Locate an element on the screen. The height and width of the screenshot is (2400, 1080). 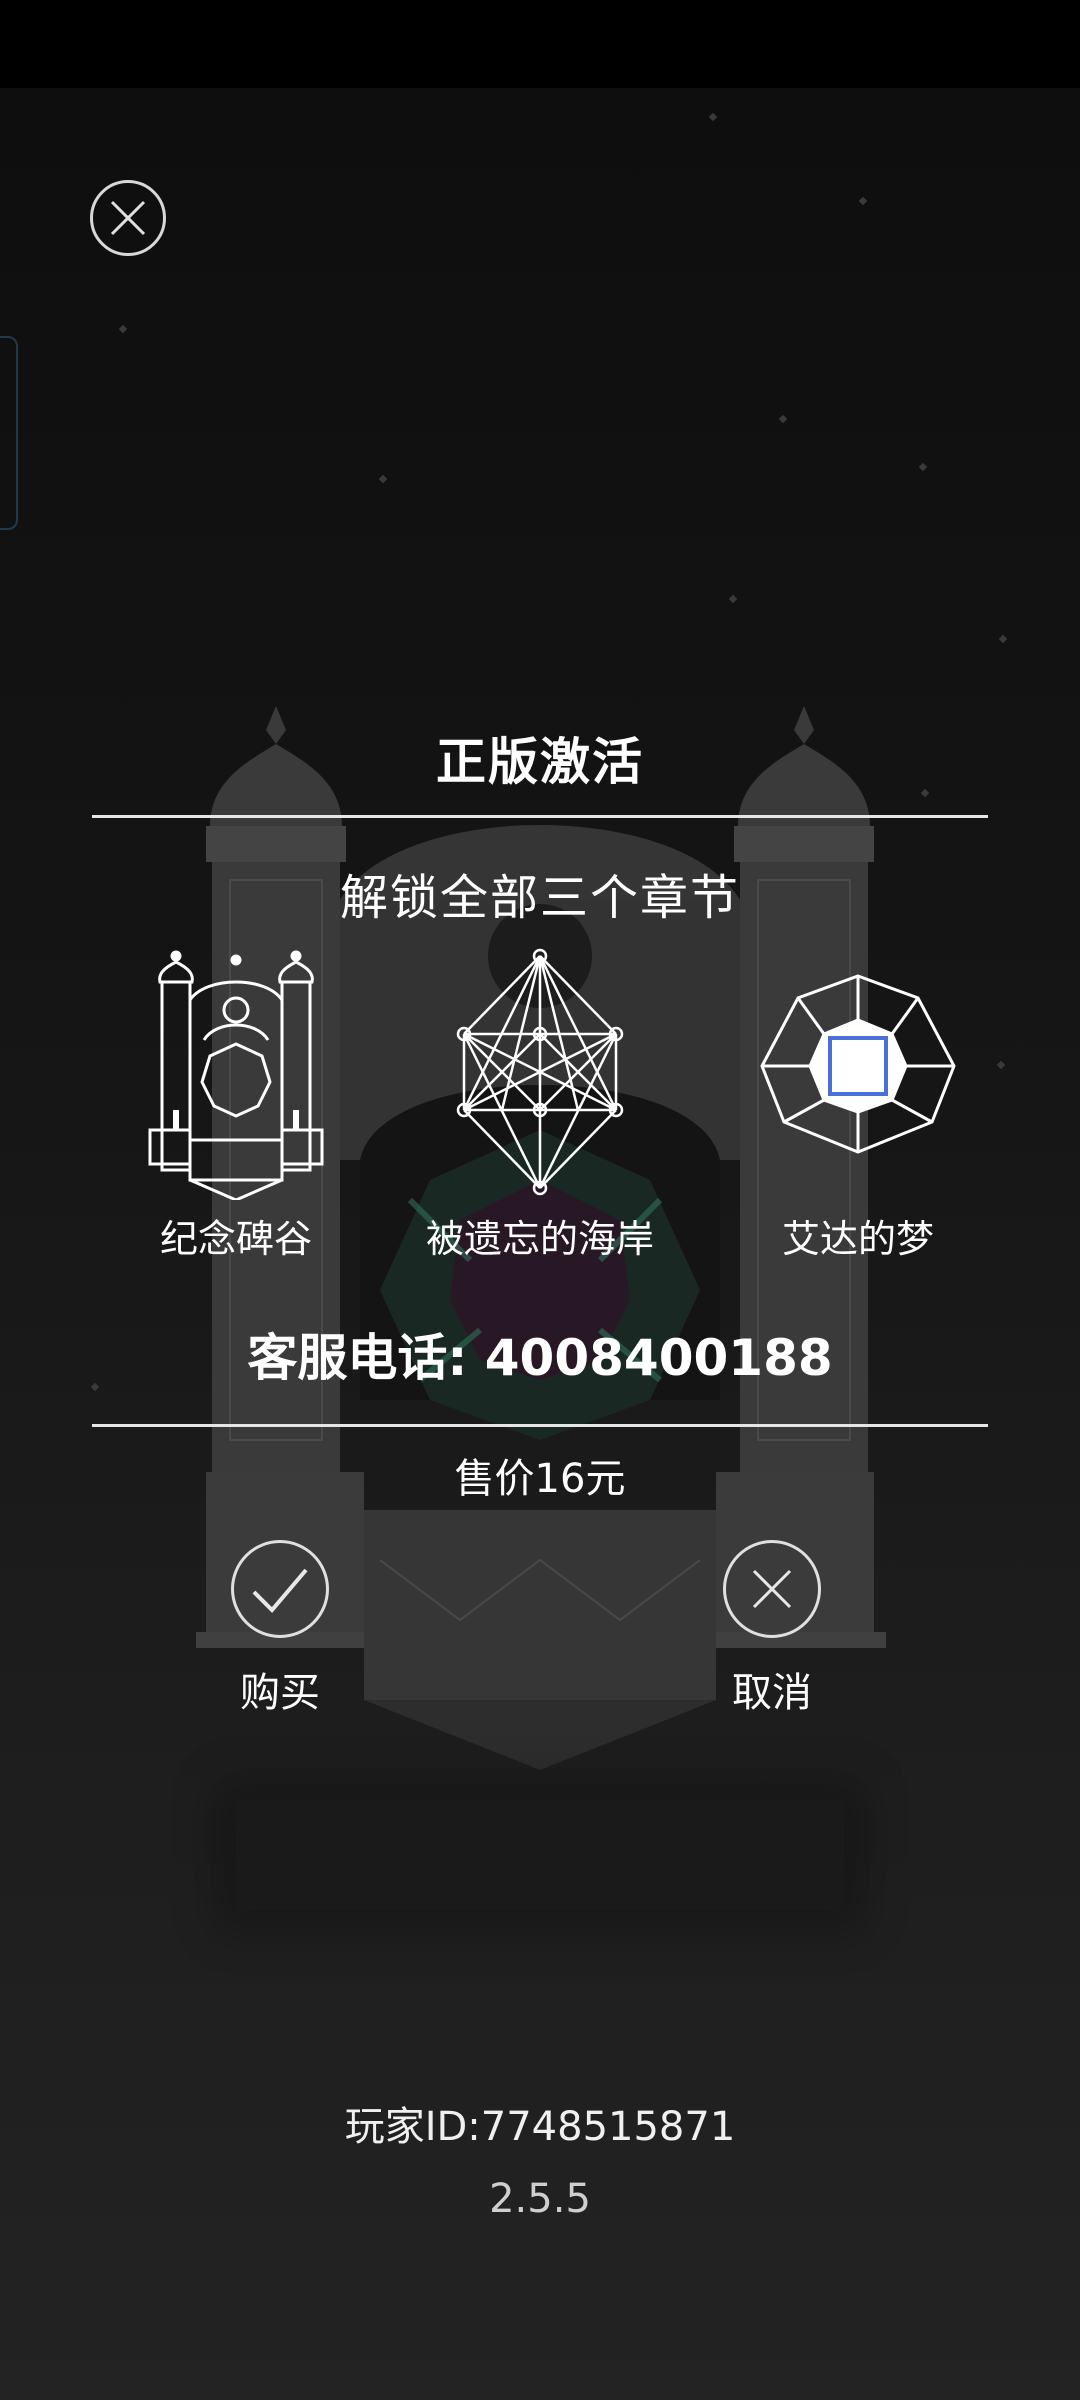
chapter-idas-dream: 艾达的梦 is located at coordinates (858, 1101).